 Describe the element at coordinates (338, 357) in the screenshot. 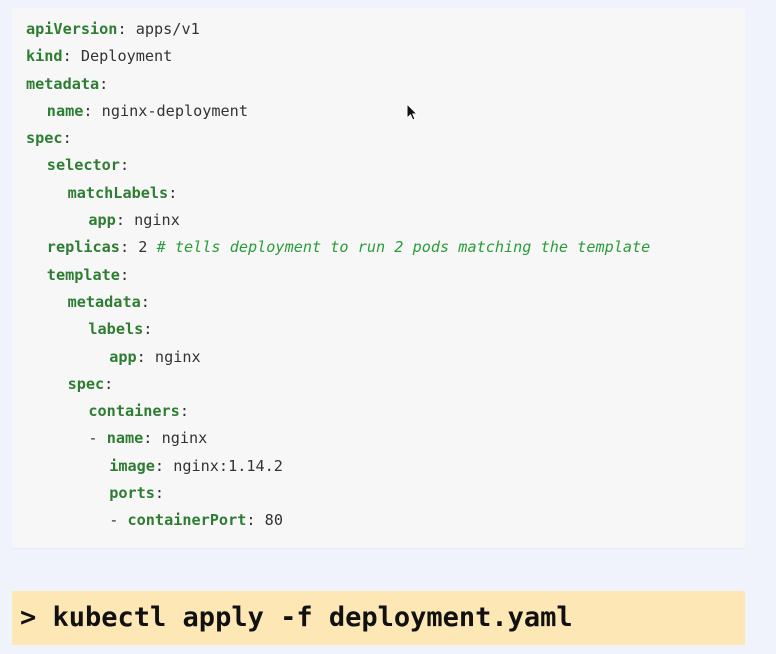

I see `code-line-template-app: app: nginx` at that location.